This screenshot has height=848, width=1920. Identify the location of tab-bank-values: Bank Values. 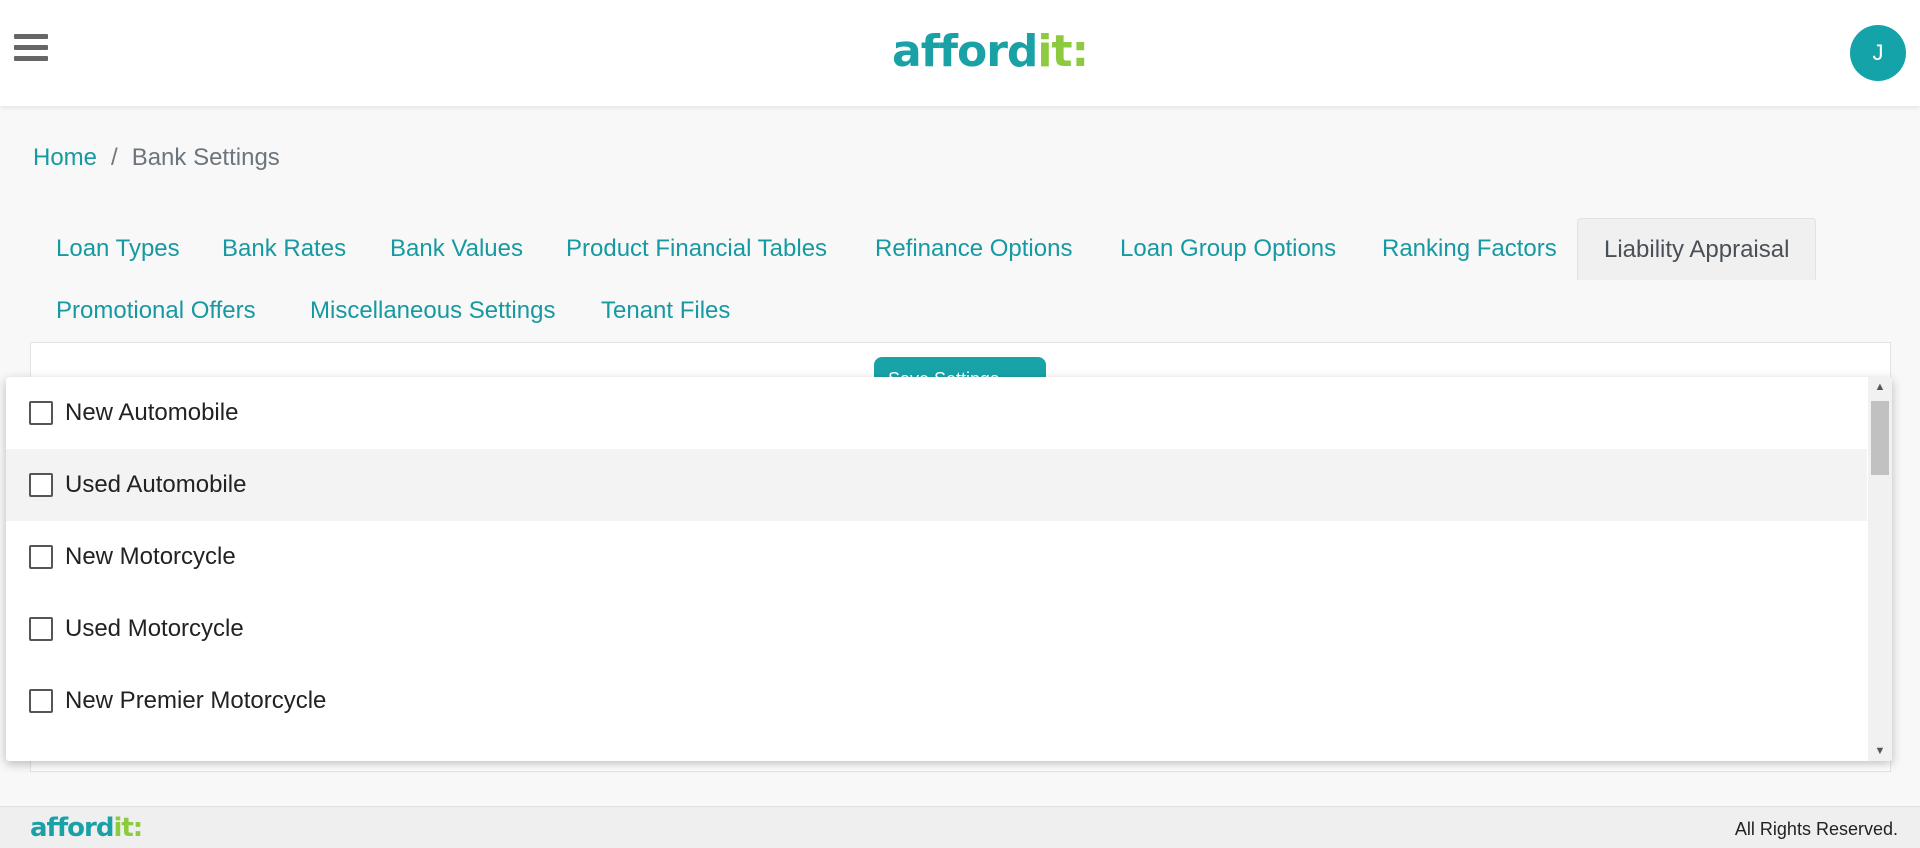
(456, 249).